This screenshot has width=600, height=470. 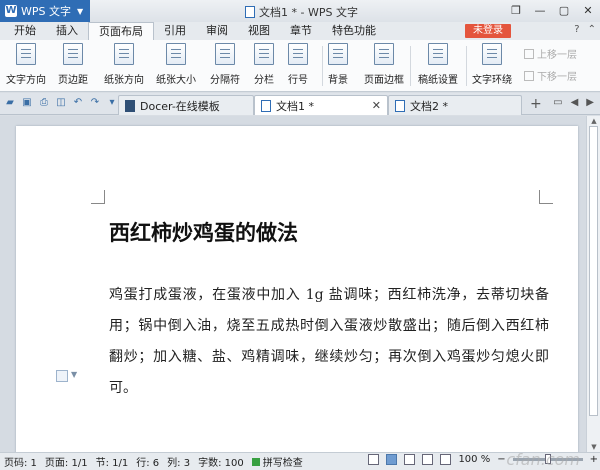 What do you see at coordinates (298, 54) in the screenshot?
I see `line-numbers-icon` at bounding box center [298, 54].